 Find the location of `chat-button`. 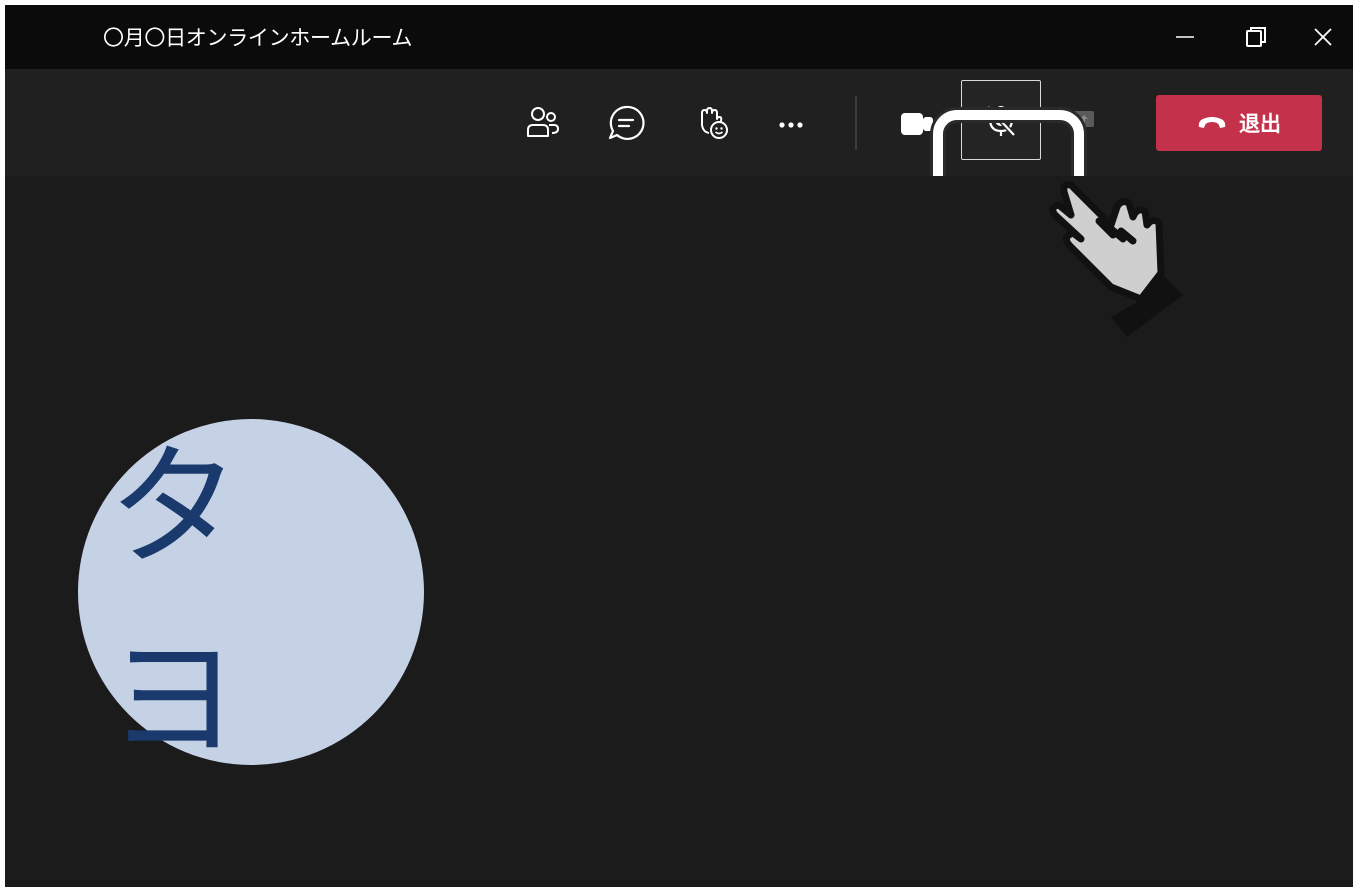

chat-button is located at coordinates (626, 123).